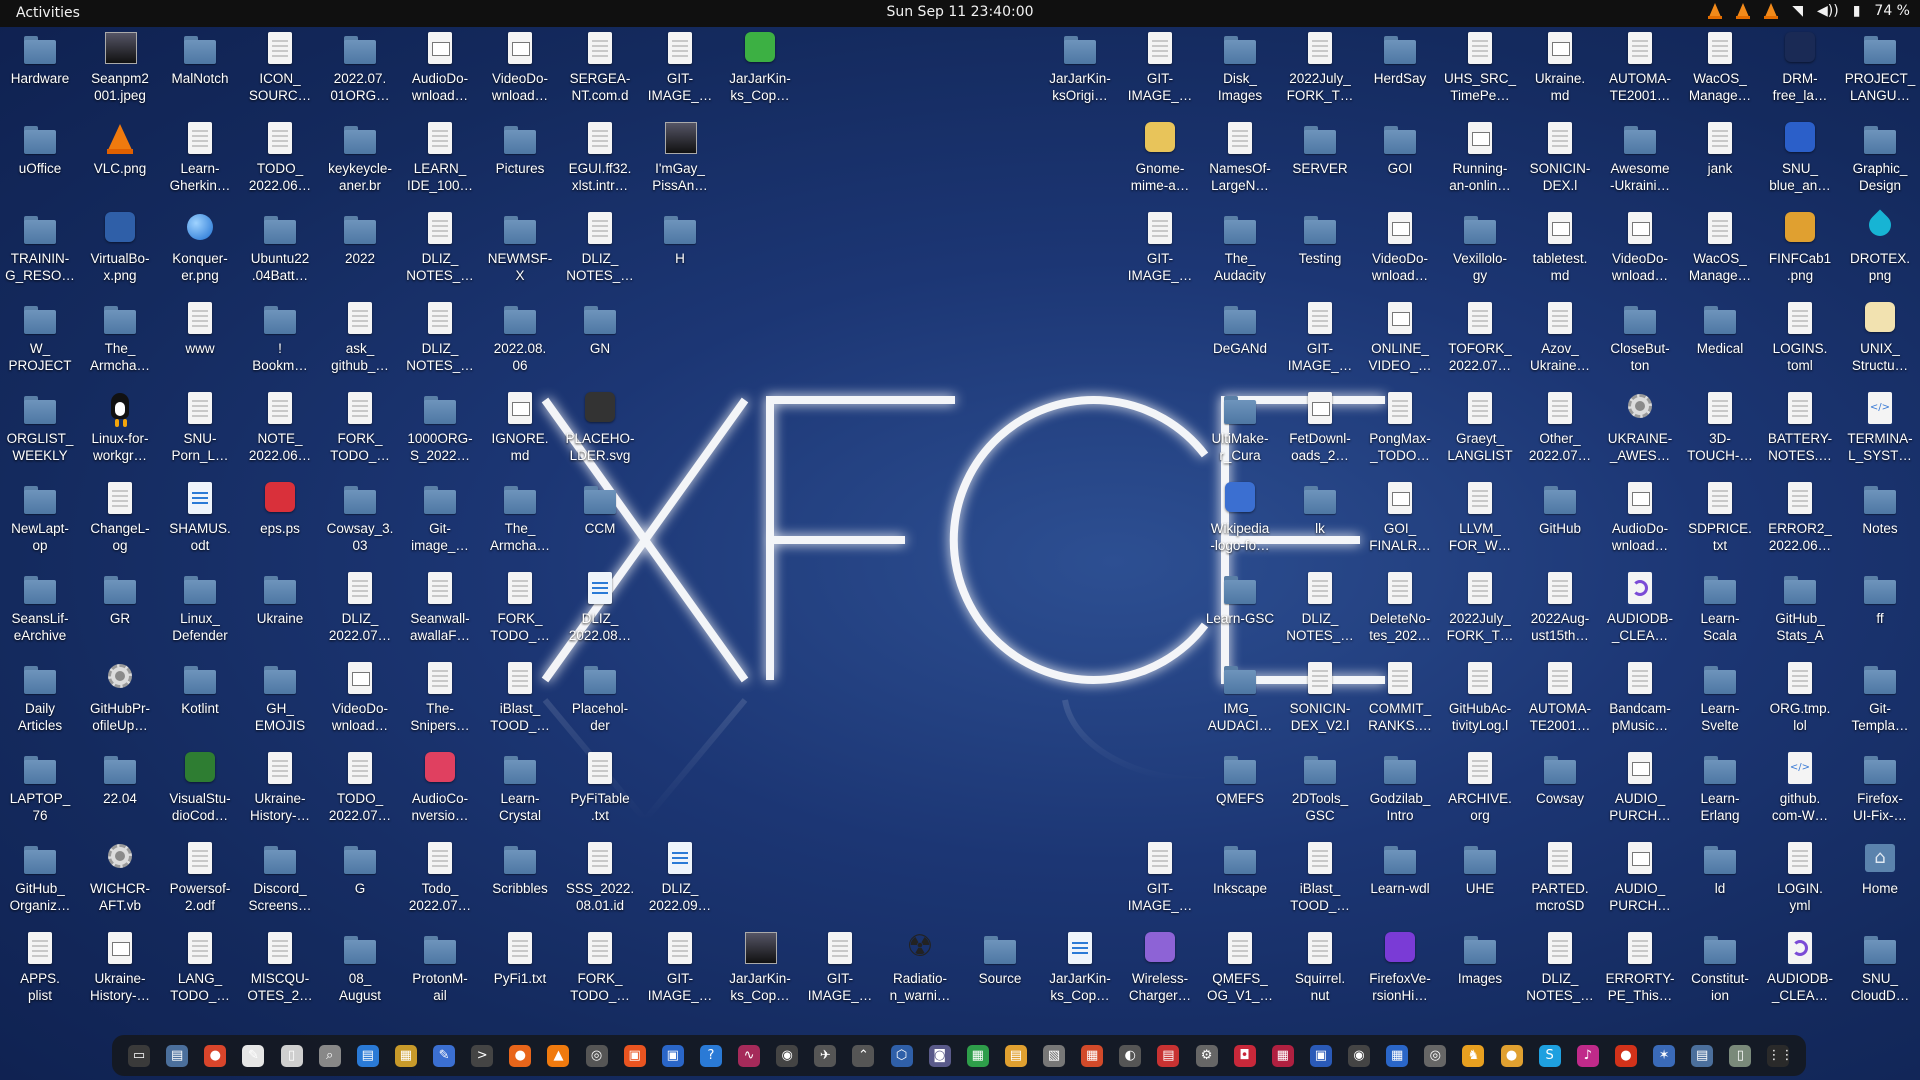 Image resolution: width=1920 pixels, height=1080 pixels. I want to click on desktop-icon: Squirrel. nut, so click(1320, 975).